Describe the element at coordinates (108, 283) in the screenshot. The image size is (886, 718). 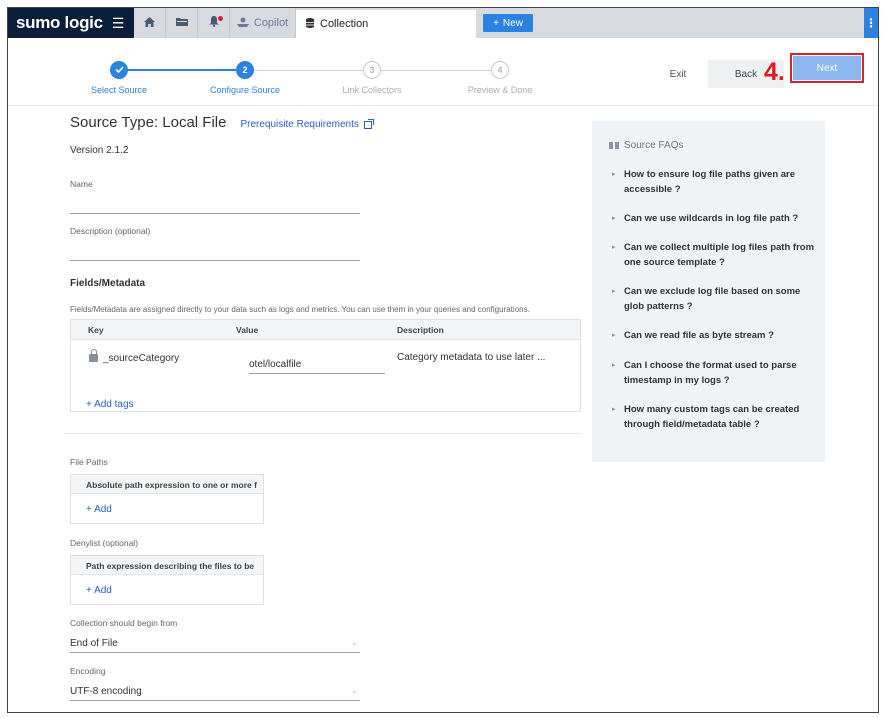
I see `fields-metadata-title: Fields/Metadata` at that location.